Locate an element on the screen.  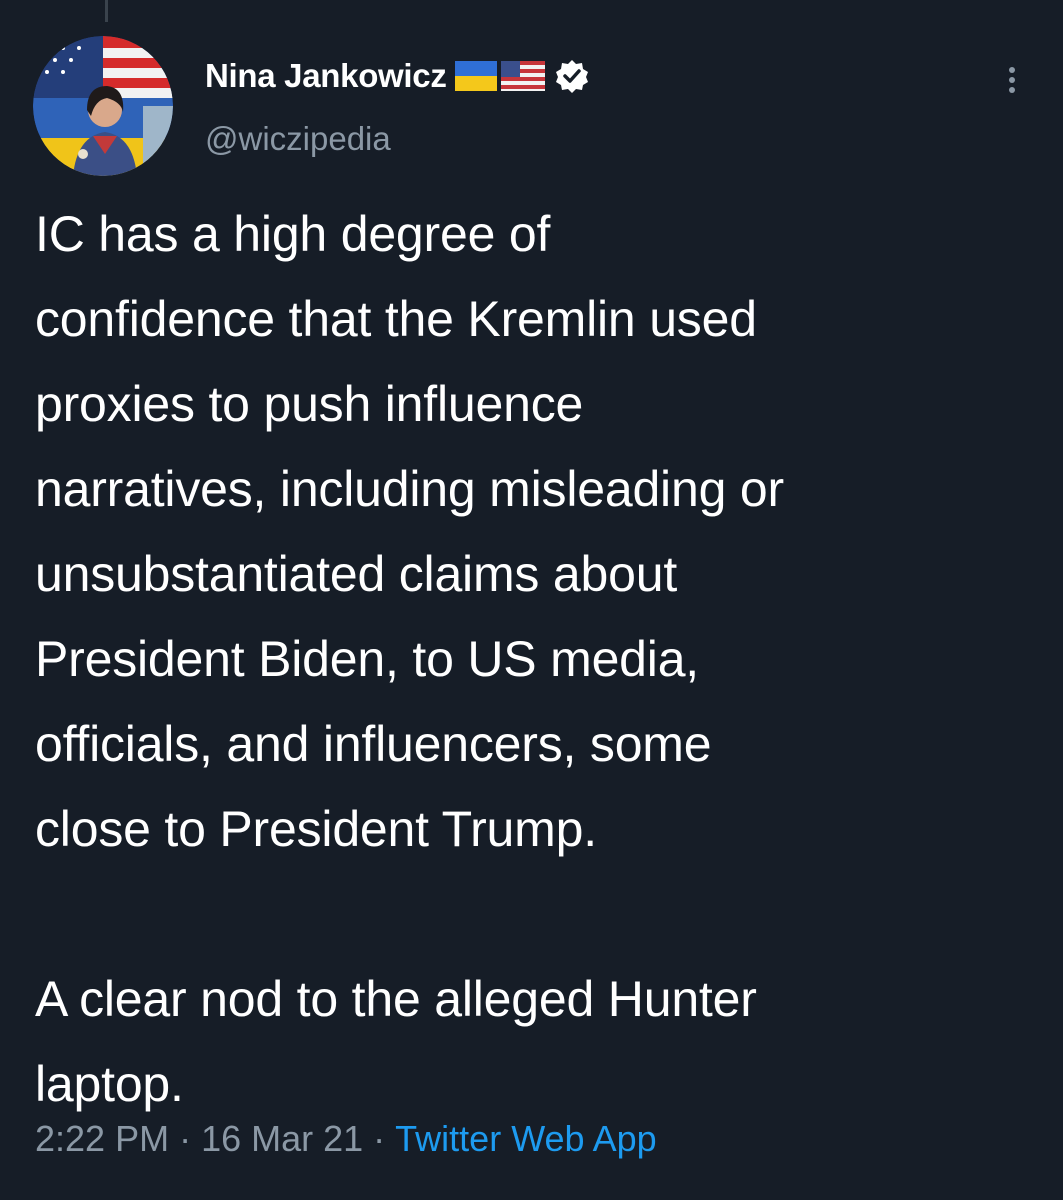
tweet-source-link: Twitter Web App is located at coordinates (525, 1138).